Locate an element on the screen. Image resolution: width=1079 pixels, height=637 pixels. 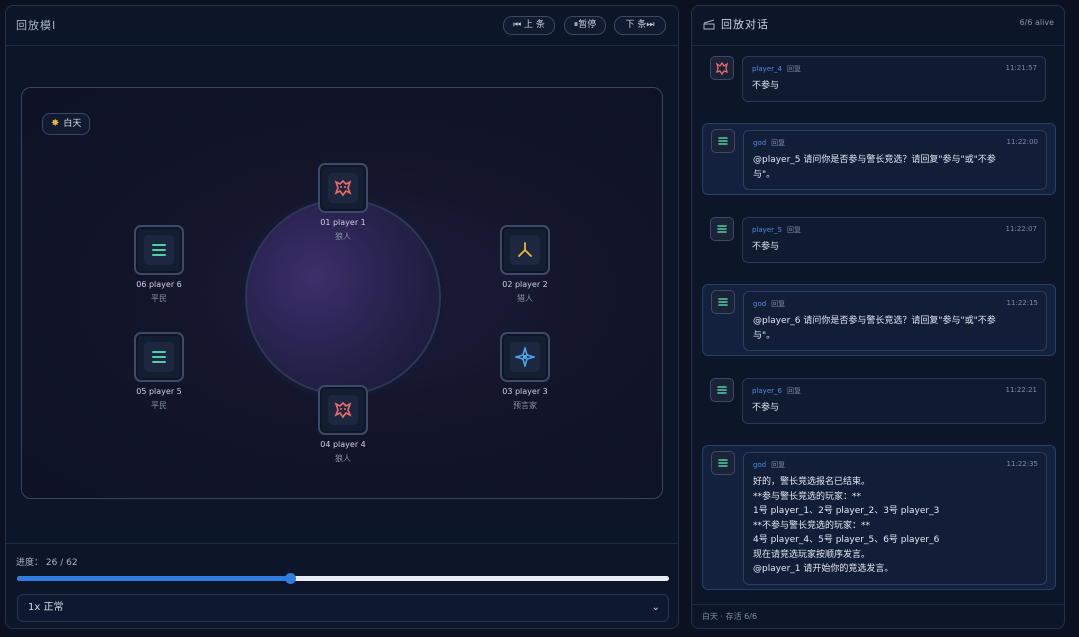
seat-1: 01 player 1 狼人 is located at coordinates (343, 202).